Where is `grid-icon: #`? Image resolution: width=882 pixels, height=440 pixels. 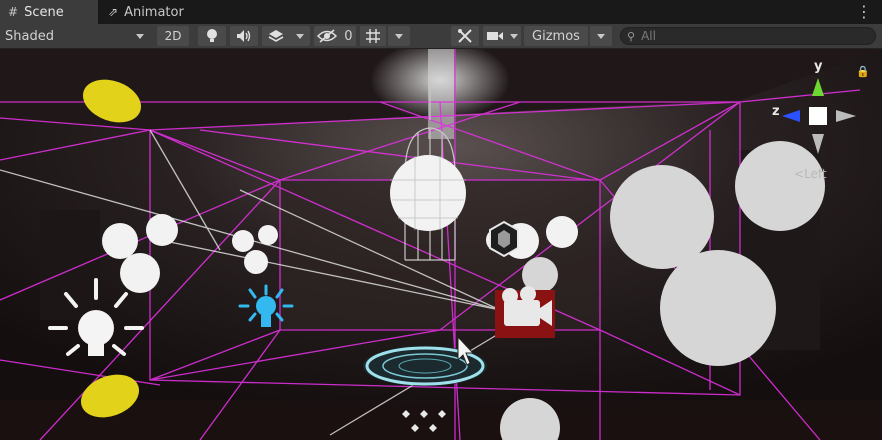
grid-icon: # is located at coordinates (13, 12).